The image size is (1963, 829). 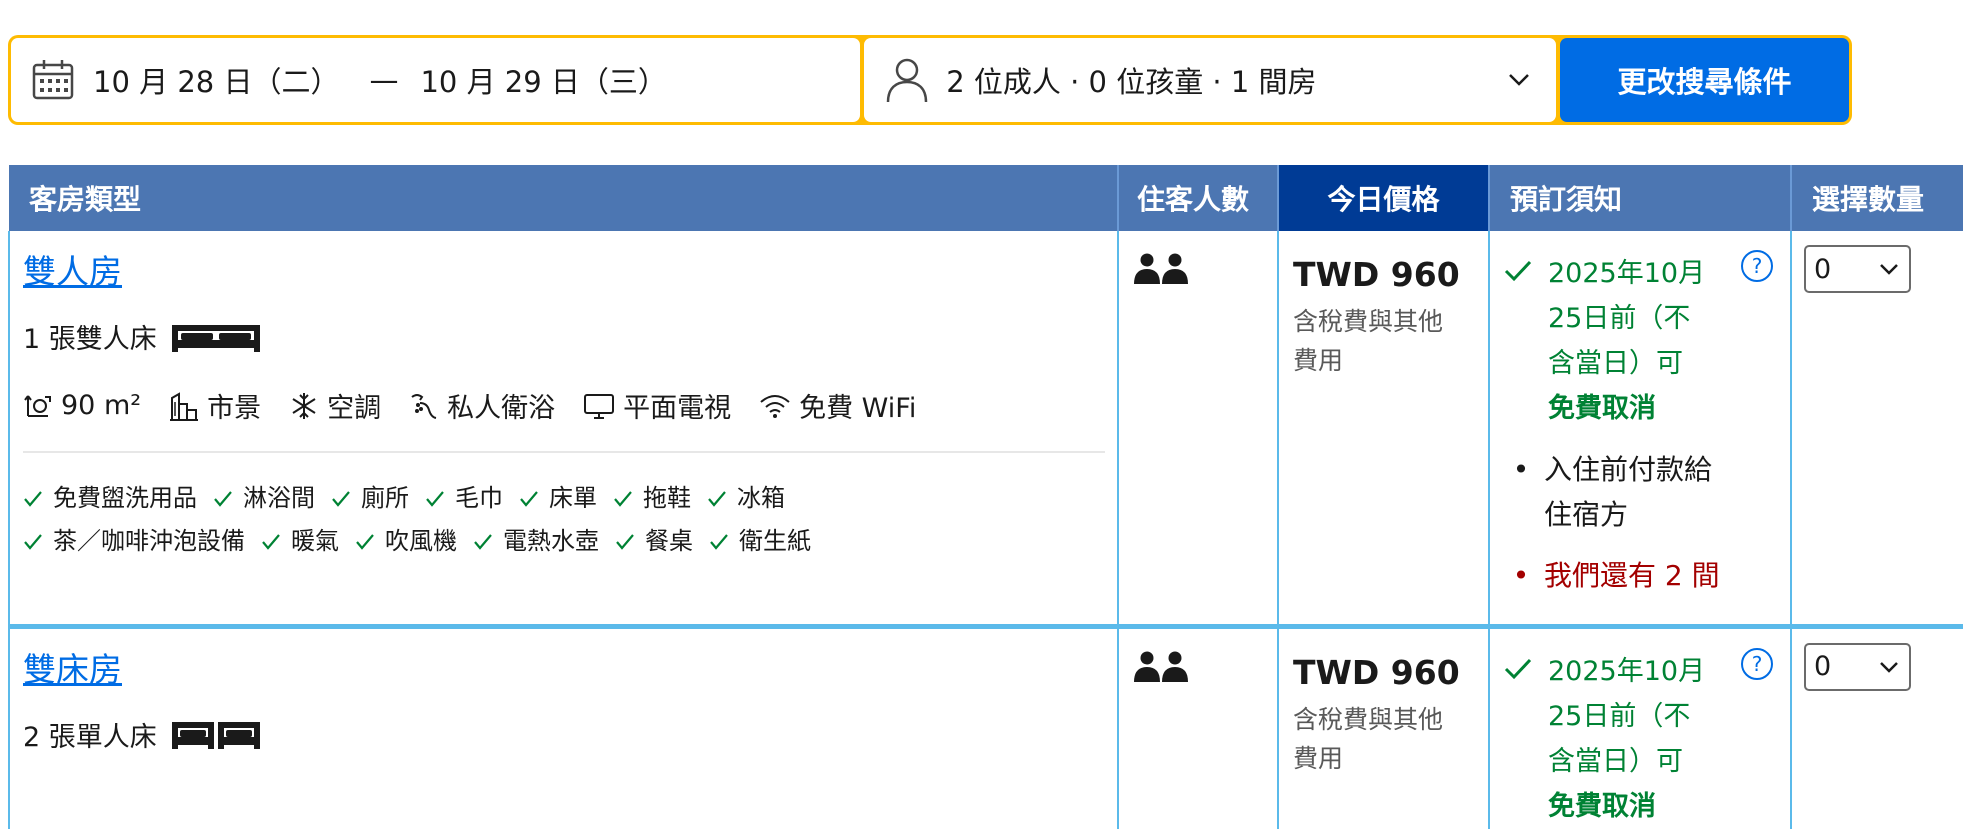 I want to click on qty-cell: 0, so click(x=1877, y=428).